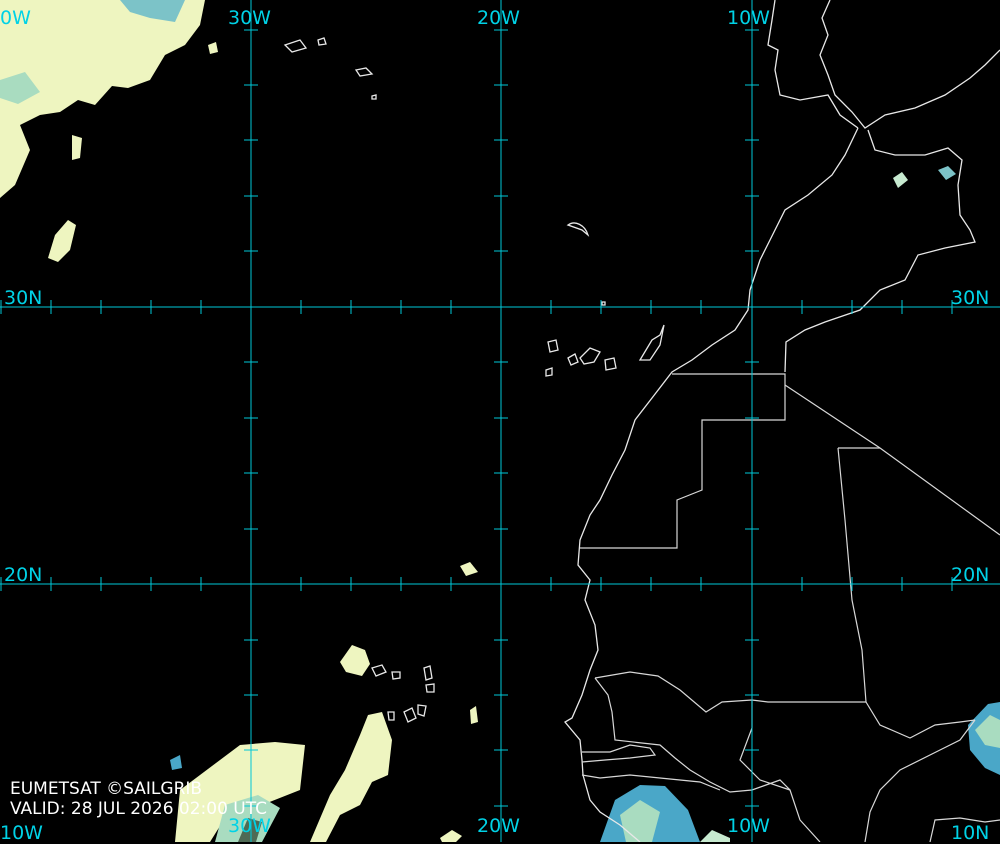  What do you see at coordinates (23, 575) in the screenshot?
I see `lat-label-left-1: 20N` at bounding box center [23, 575].